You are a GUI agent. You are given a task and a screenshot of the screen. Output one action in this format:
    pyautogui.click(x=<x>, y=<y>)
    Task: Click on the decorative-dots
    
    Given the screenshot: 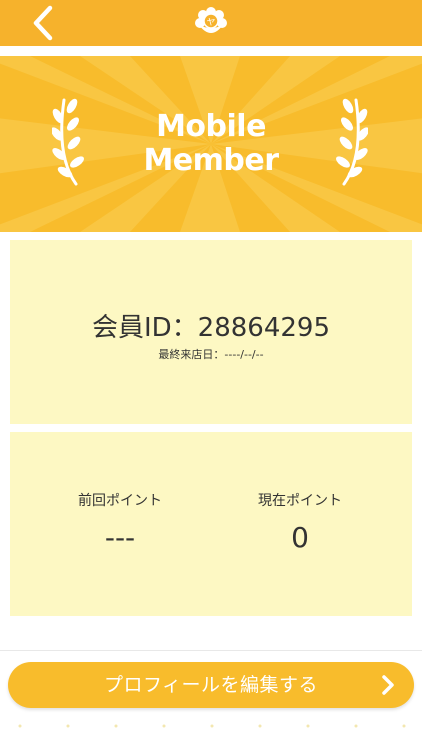 What is the action you would take?
    pyautogui.click(x=212, y=726)
    